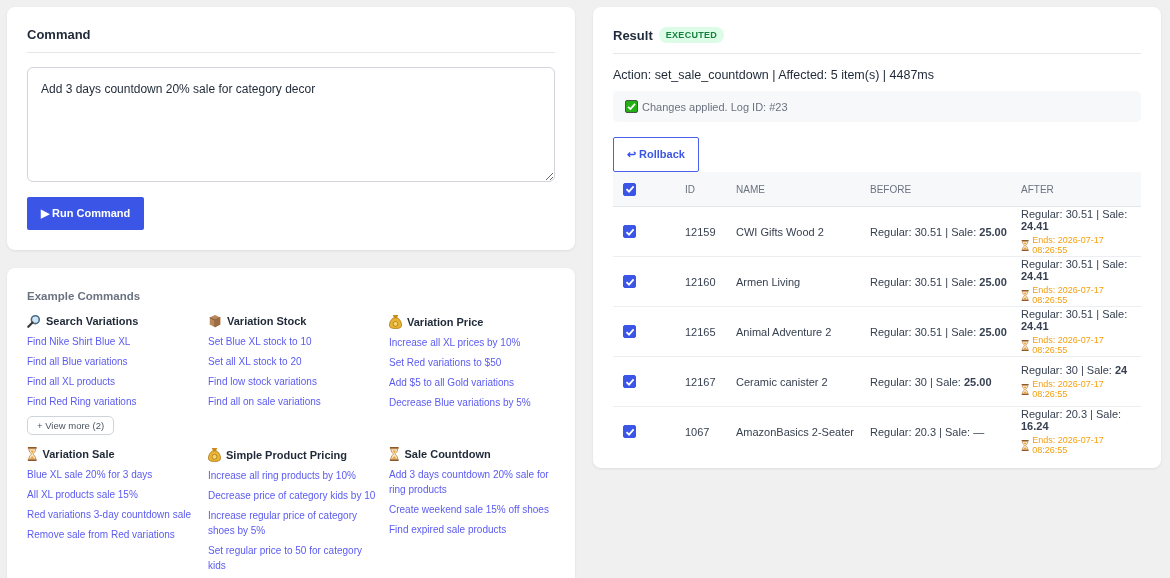 This screenshot has width=1170, height=578. What do you see at coordinates (700, 231) in the screenshot?
I see `table-cell: 12159` at bounding box center [700, 231].